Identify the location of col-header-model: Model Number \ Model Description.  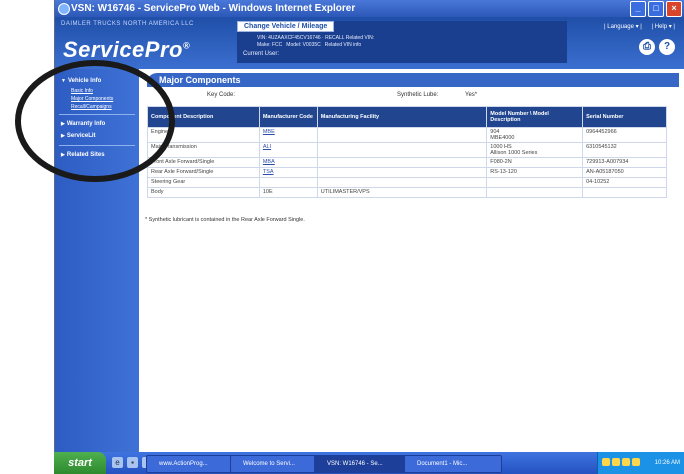
(535, 117).